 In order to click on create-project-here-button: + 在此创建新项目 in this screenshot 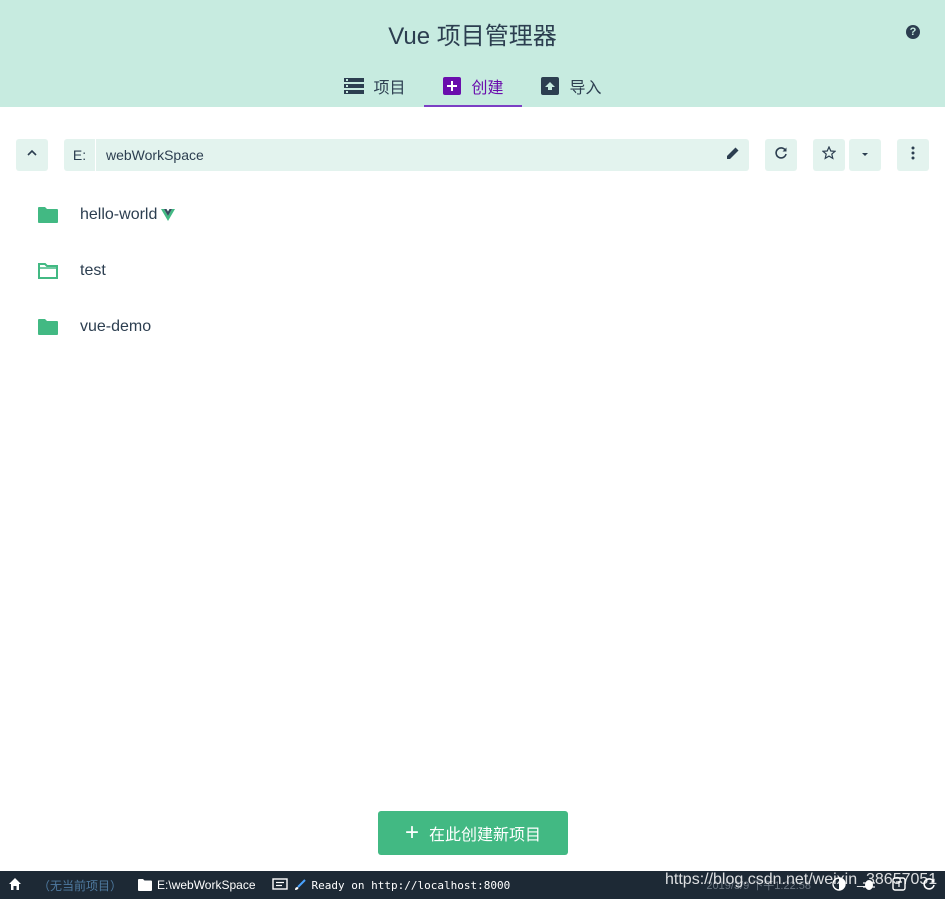, I will do `click(473, 833)`.